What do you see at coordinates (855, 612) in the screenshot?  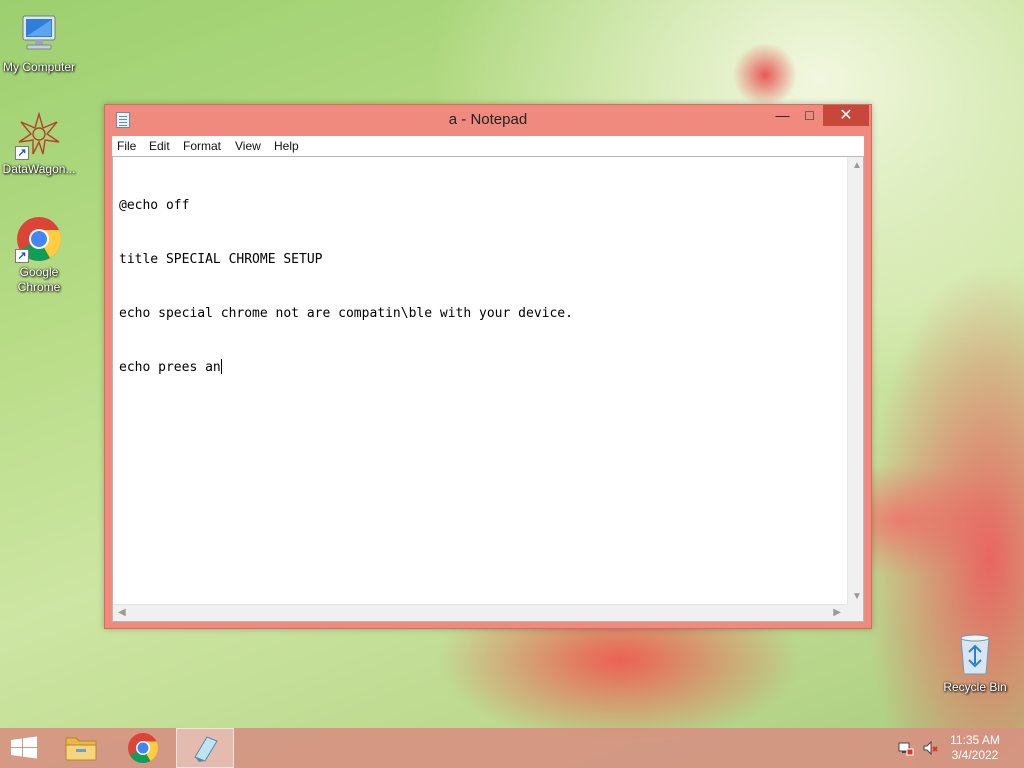 I see `scroll-corner` at bounding box center [855, 612].